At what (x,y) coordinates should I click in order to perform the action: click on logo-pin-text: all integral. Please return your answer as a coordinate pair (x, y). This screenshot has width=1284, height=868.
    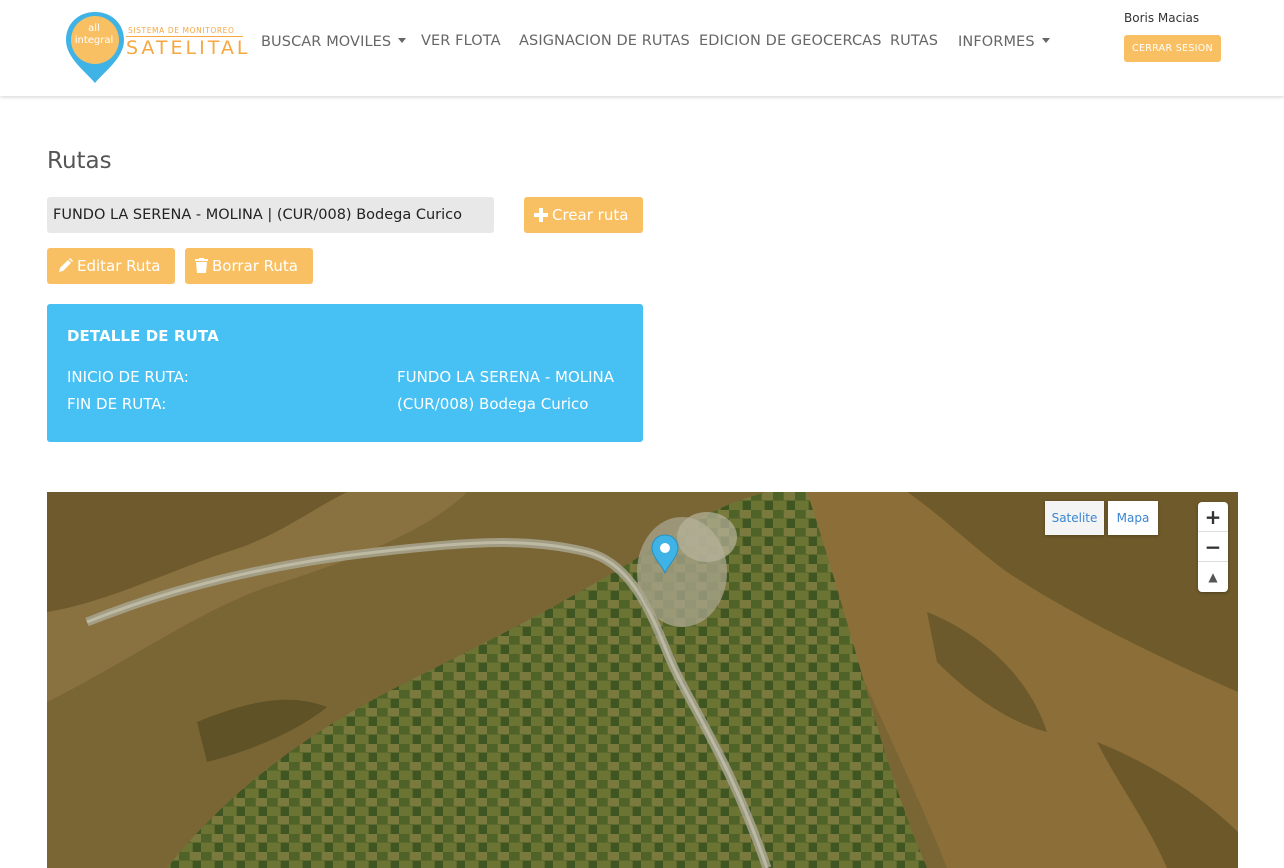
    Looking at the image, I should click on (94, 35).